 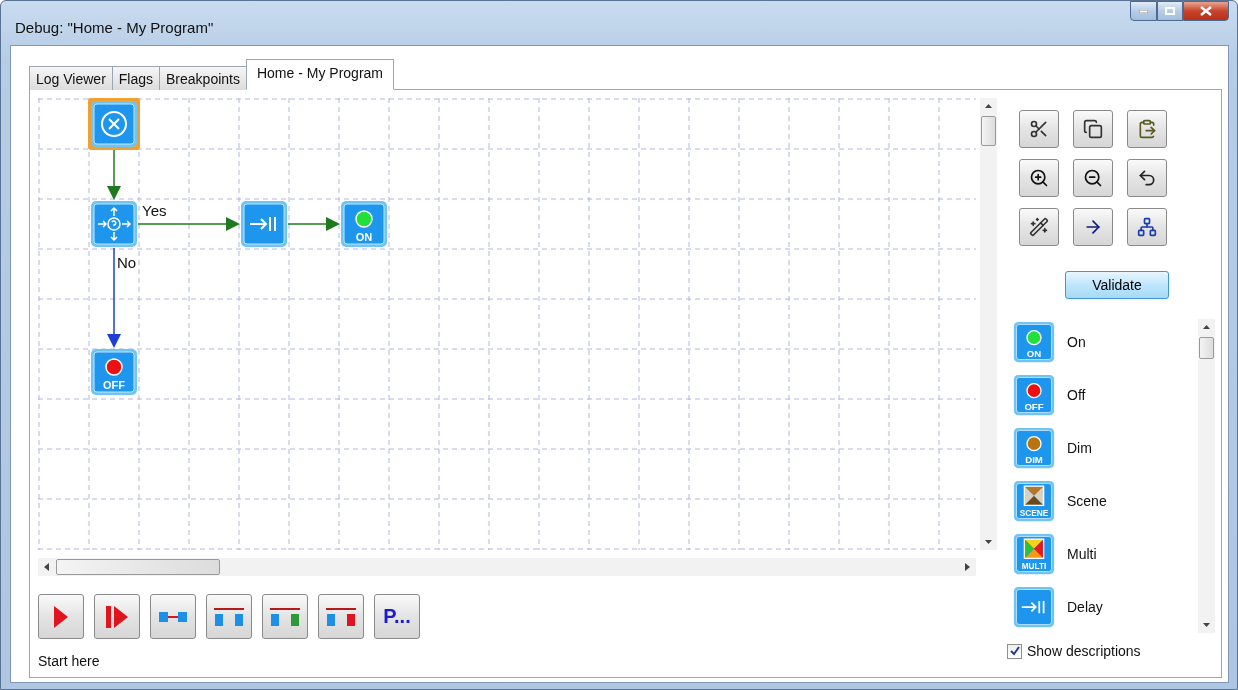 I want to click on hierarchy-icon, so click(x=1147, y=227).